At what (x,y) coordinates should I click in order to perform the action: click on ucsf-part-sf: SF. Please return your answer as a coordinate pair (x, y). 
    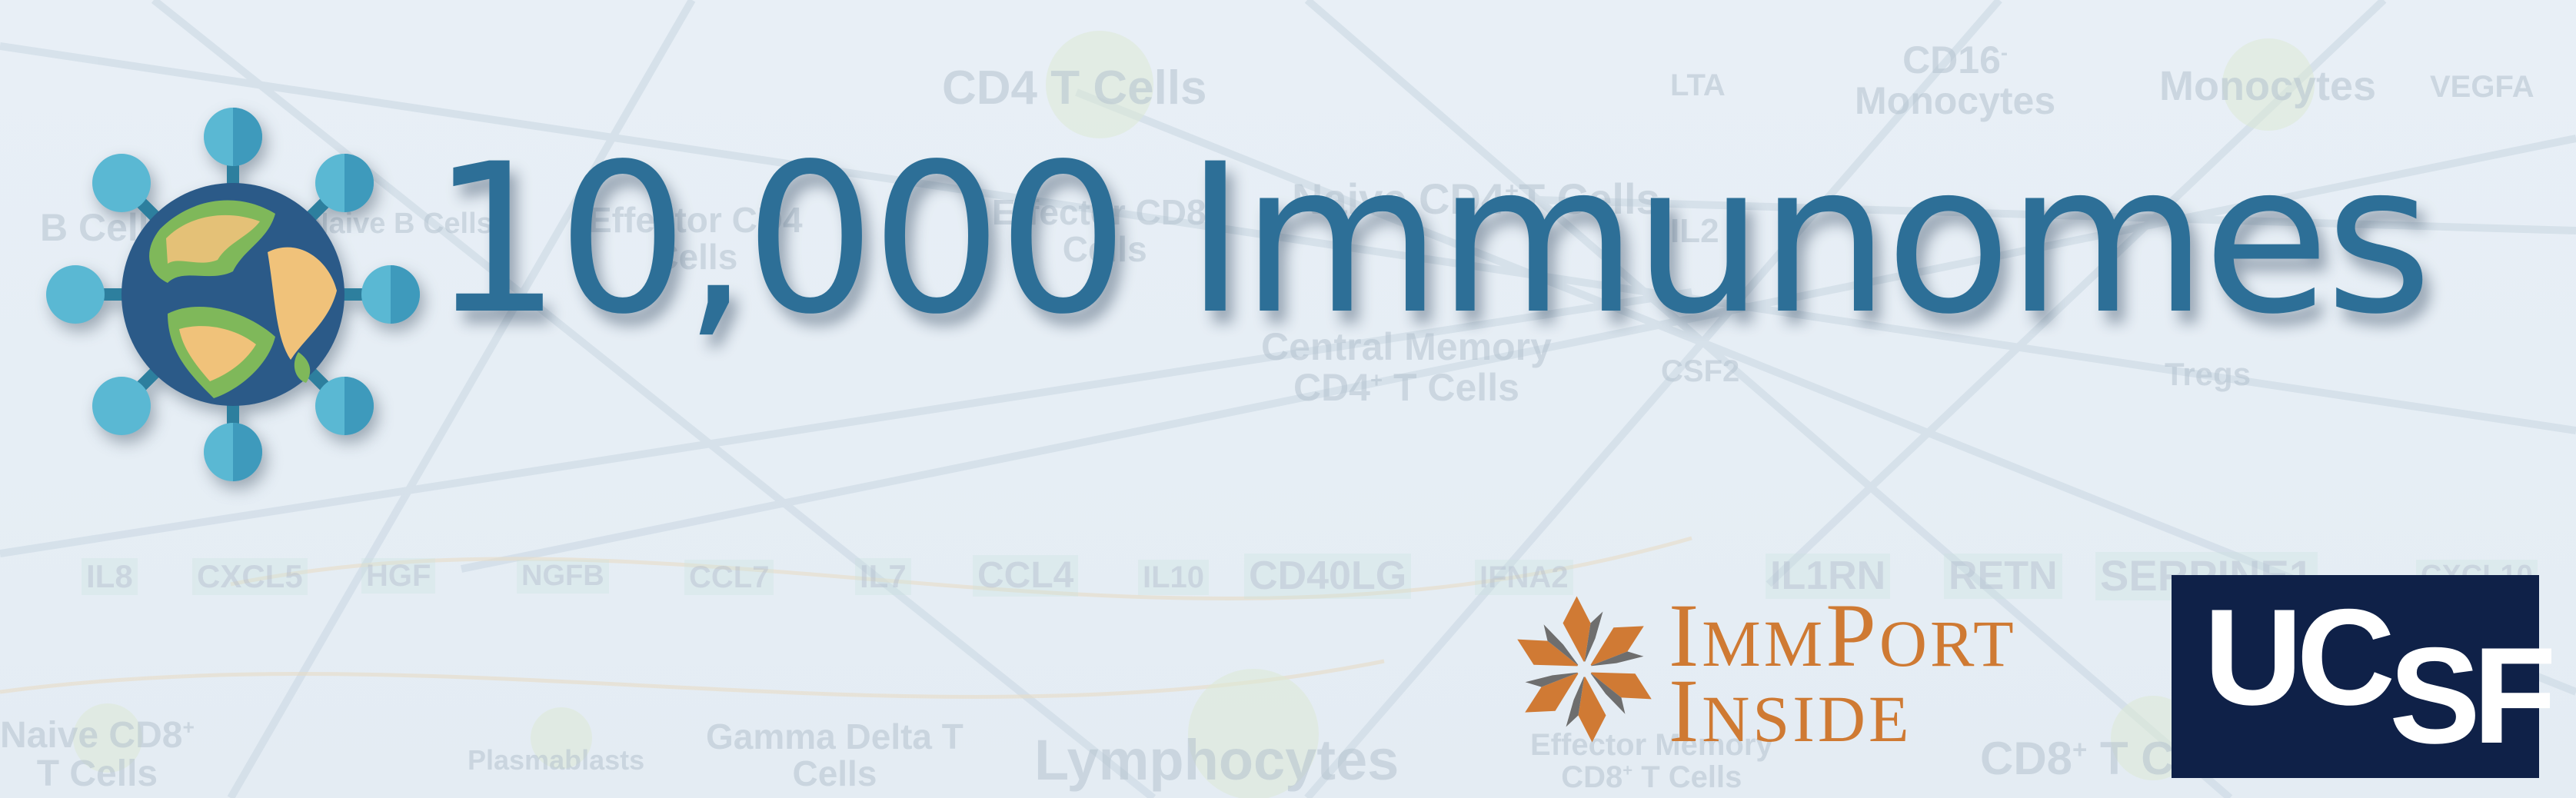
    Looking at the image, I should click on (2472, 695).